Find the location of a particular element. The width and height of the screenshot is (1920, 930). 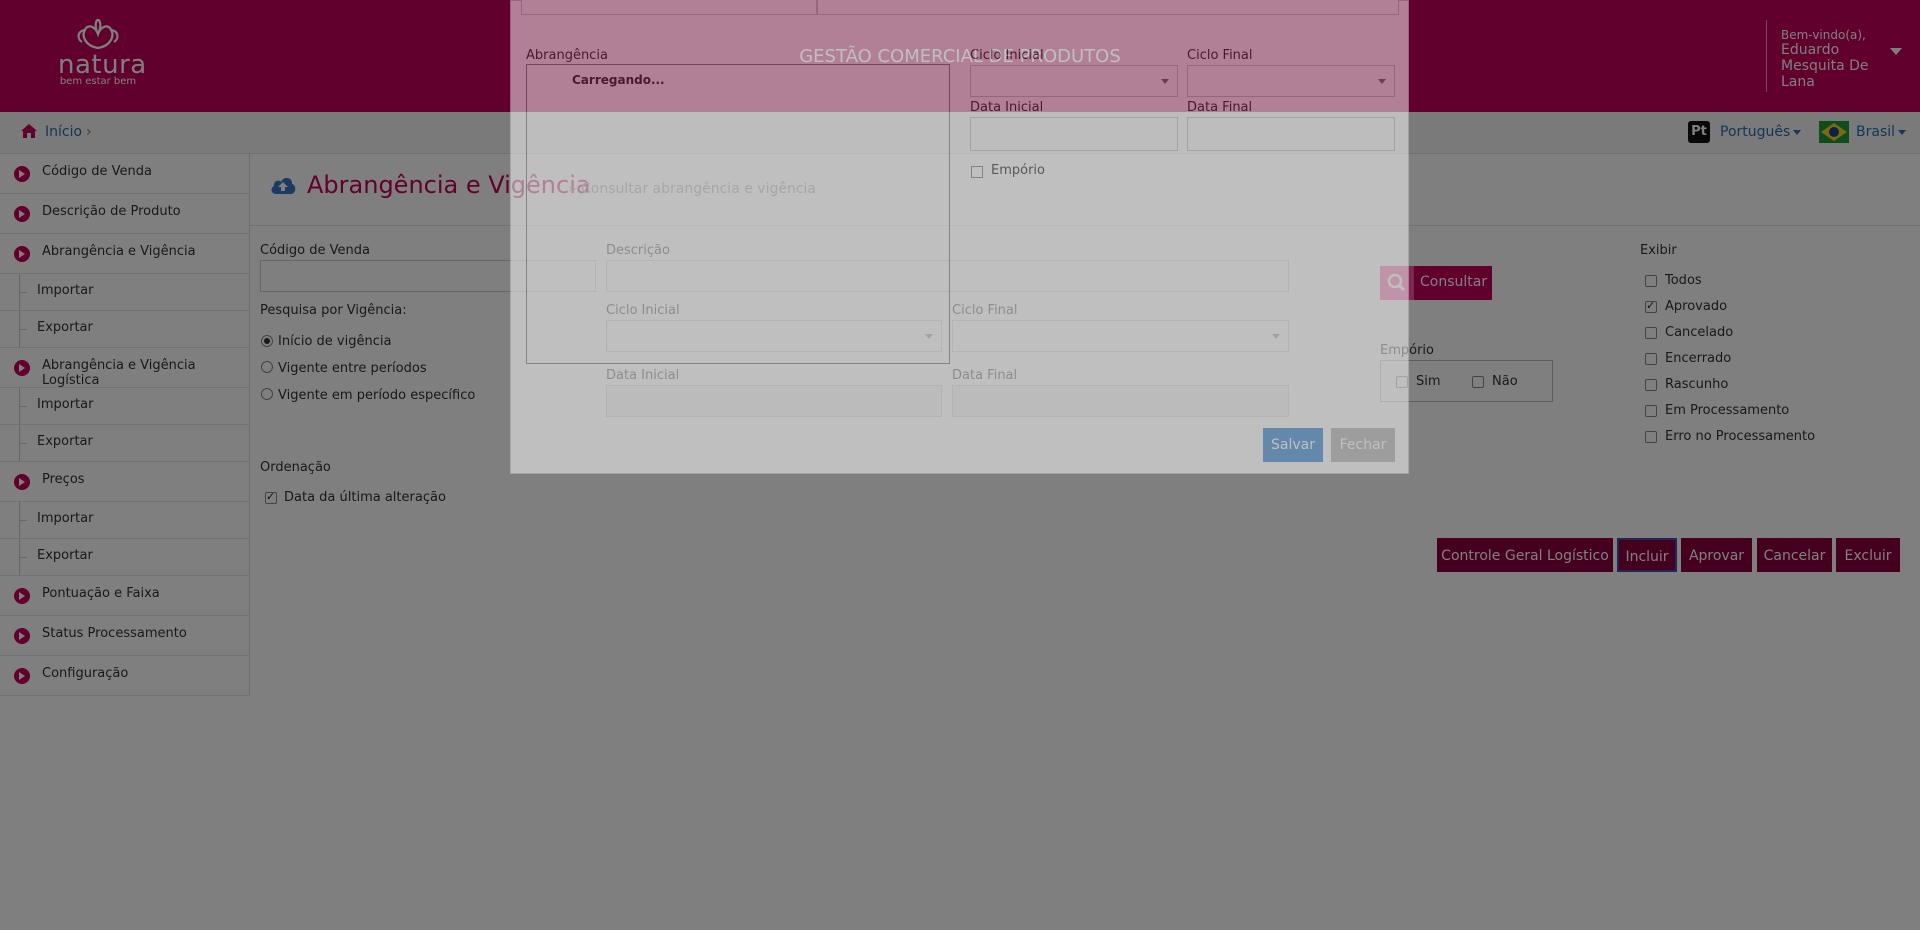

modal-data-final-input is located at coordinates (1291, 134).